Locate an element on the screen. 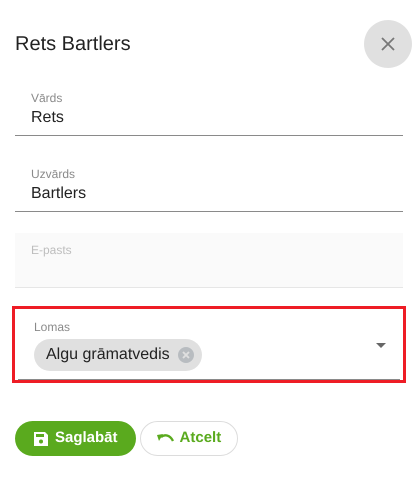 The width and height of the screenshot is (418, 498). close-button is located at coordinates (388, 44).